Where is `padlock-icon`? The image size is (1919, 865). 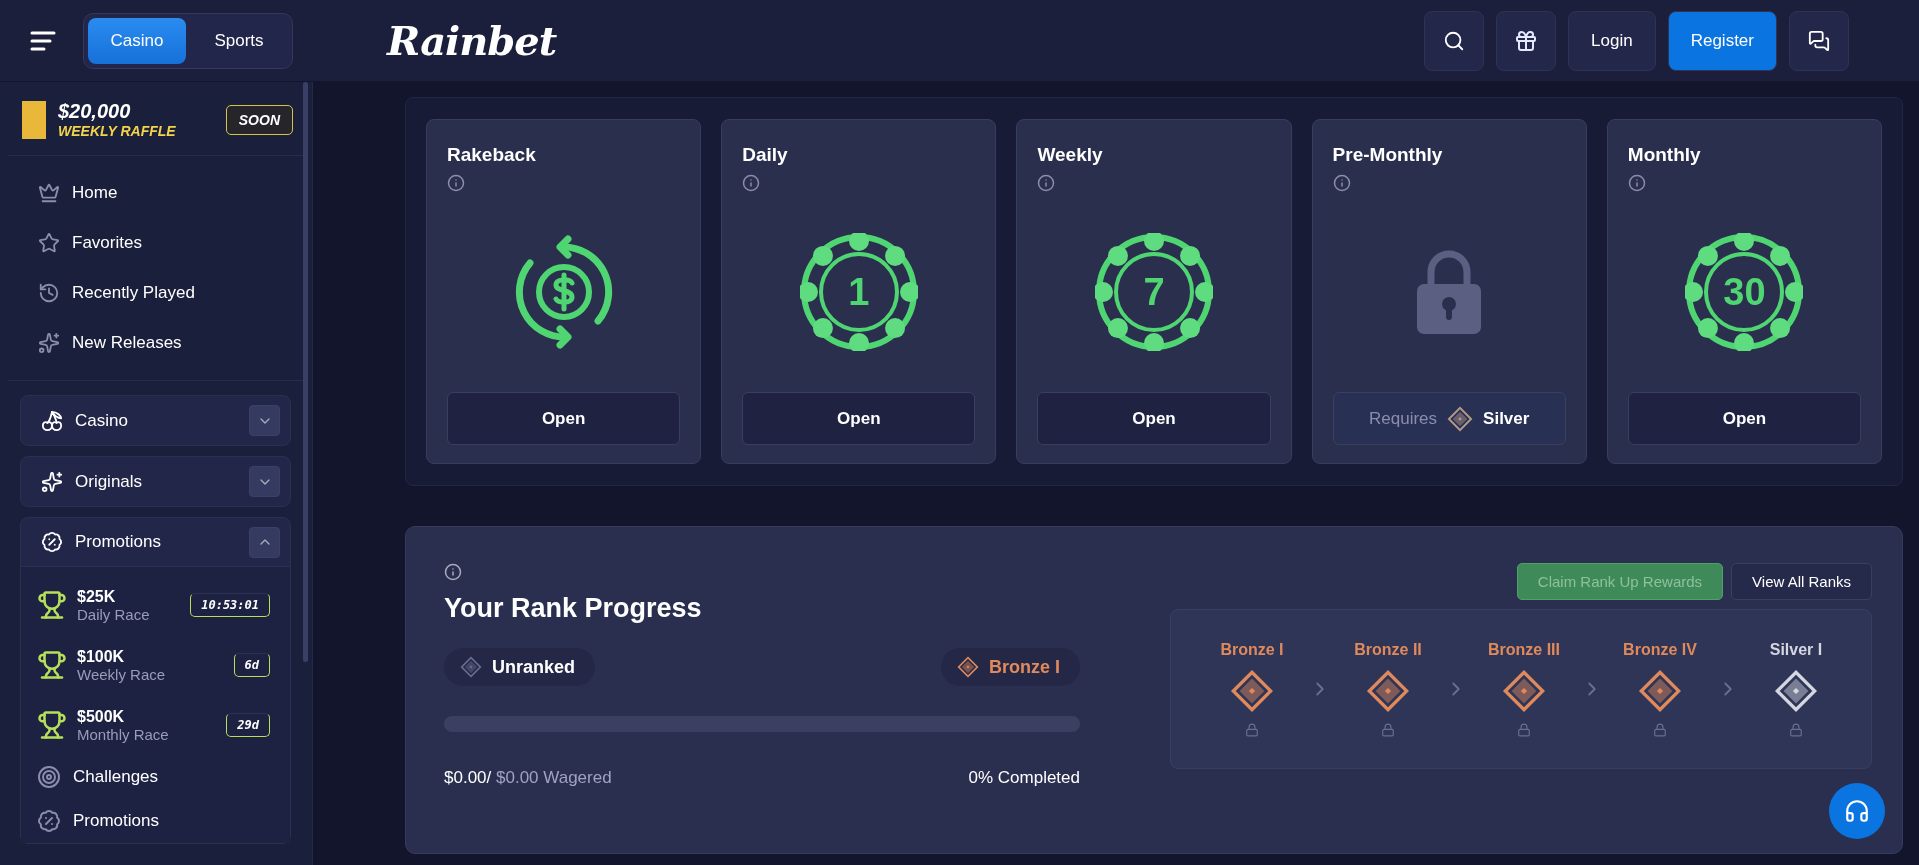
padlock-icon is located at coordinates (1449, 292).